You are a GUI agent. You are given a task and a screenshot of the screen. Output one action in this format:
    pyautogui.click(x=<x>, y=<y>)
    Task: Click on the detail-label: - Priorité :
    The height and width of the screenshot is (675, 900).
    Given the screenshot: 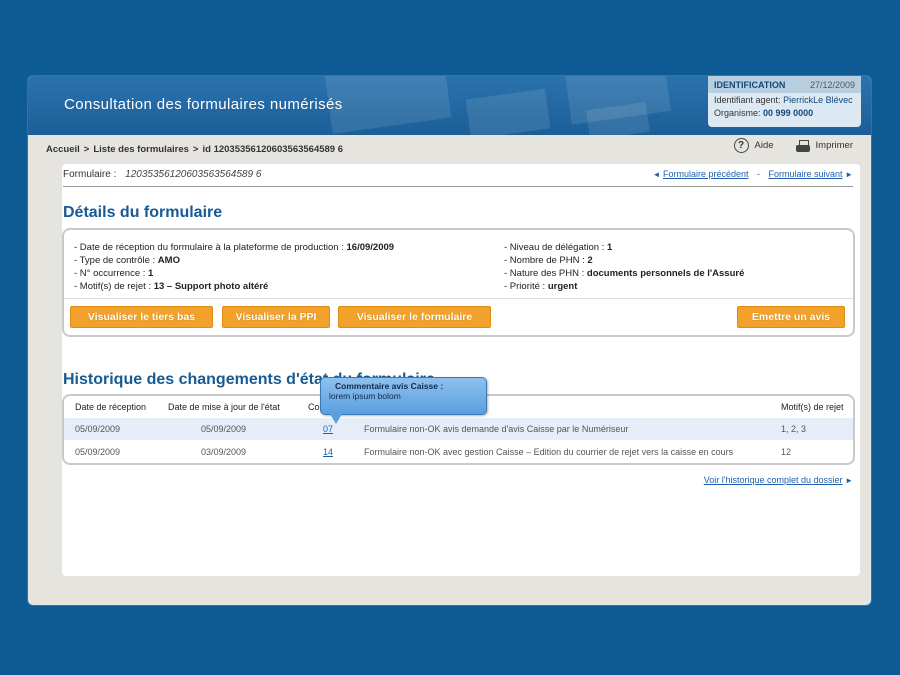 What is the action you would take?
    pyautogui.click(x=526, y=286)
    